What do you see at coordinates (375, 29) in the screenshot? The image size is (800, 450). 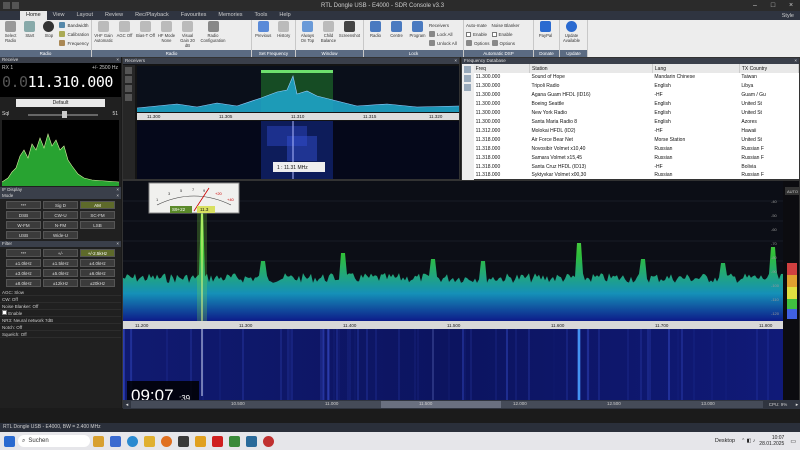 I see `lock-radio-button: Radio` at bounding box center [375, 29].